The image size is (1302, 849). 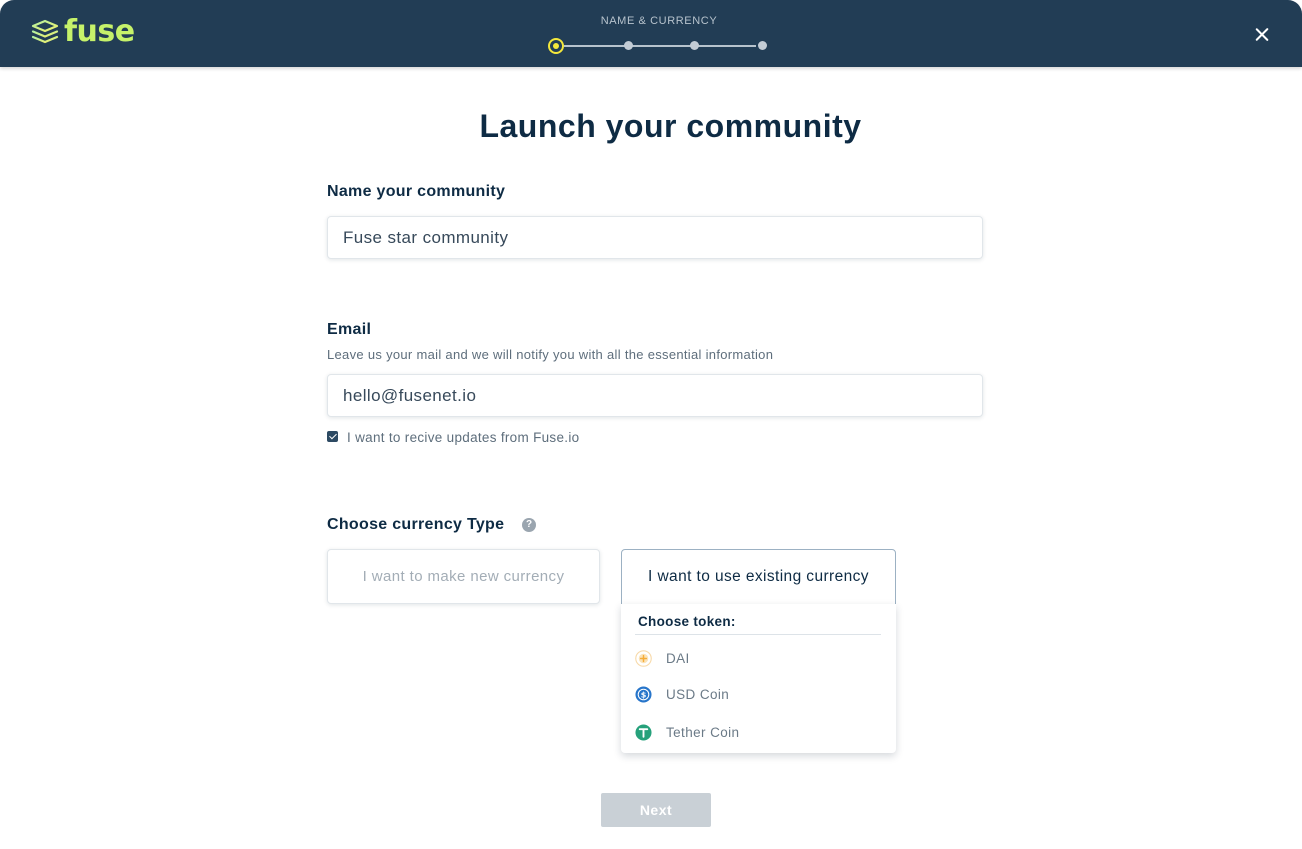 I want to click on token-dropdown: Choose token: DAI $ USD Coin Tether Coin, so click(x=758, y=678).